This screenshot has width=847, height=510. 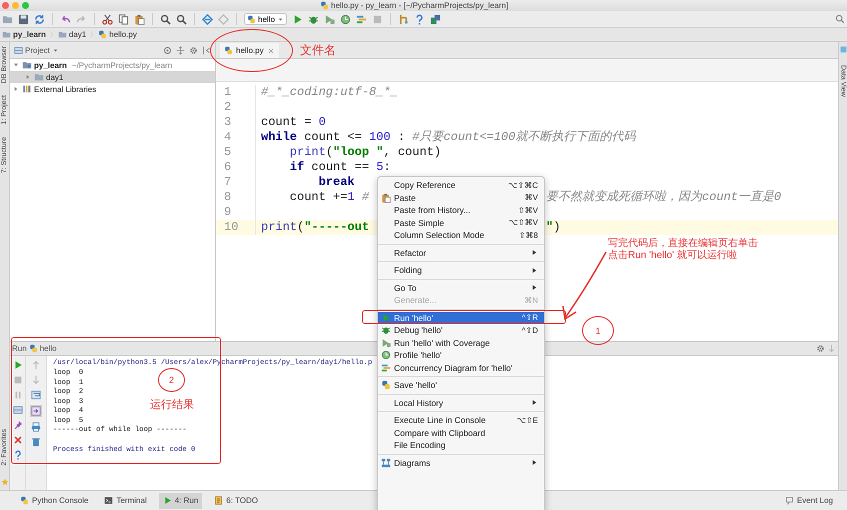 What do you see at coordinates (54, 500) in the screenshot?
I see `tool-window-button: Python Console` at bounding box center [54, 500].